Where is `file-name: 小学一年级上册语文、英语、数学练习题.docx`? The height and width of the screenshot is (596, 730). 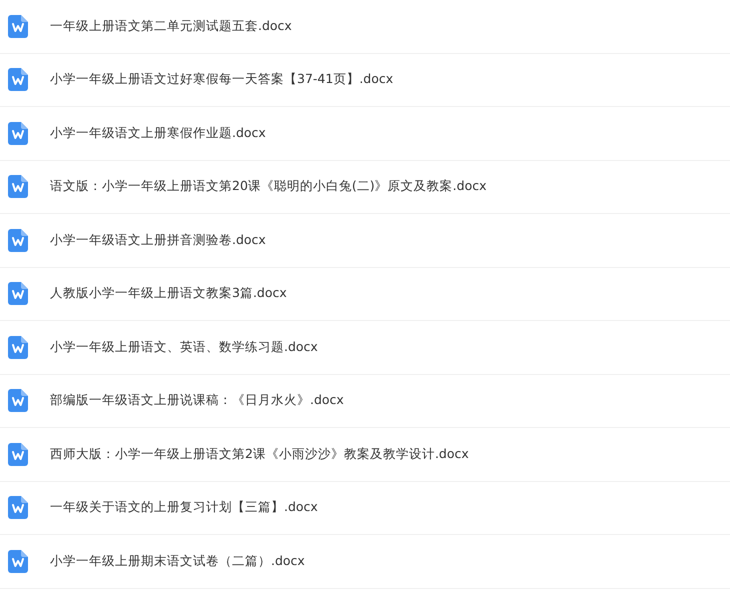 file-name: 小学一年级上册语文、英语、数学练习题.docx is located at coordinates (184, 347).